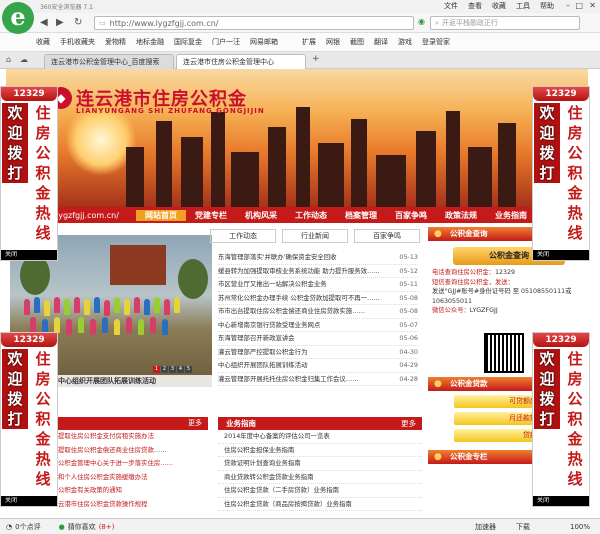  What do you see at coordinates (475, 6) in the screenshot?
I see `menu-view: 查看` at bounding box center [475, 6].